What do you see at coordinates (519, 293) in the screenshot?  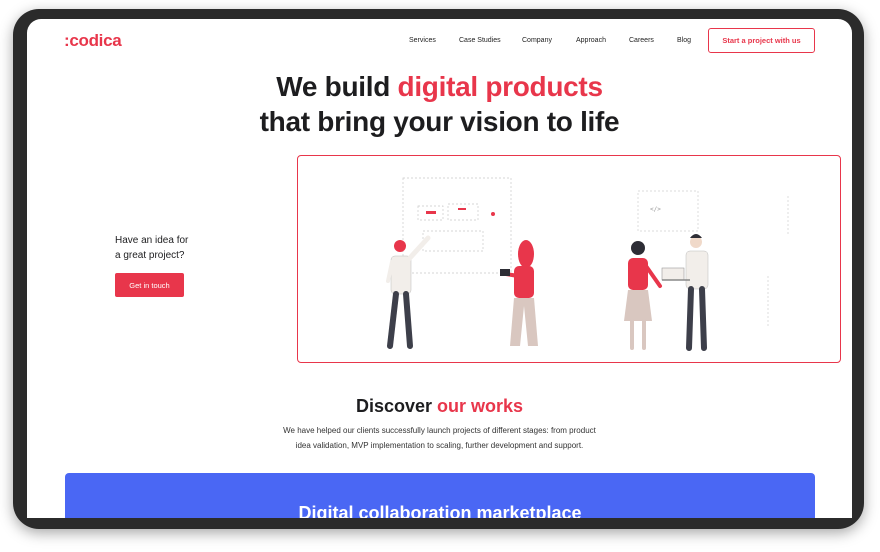 I see `person-tablet-icon` at bounding box center [519, 293].